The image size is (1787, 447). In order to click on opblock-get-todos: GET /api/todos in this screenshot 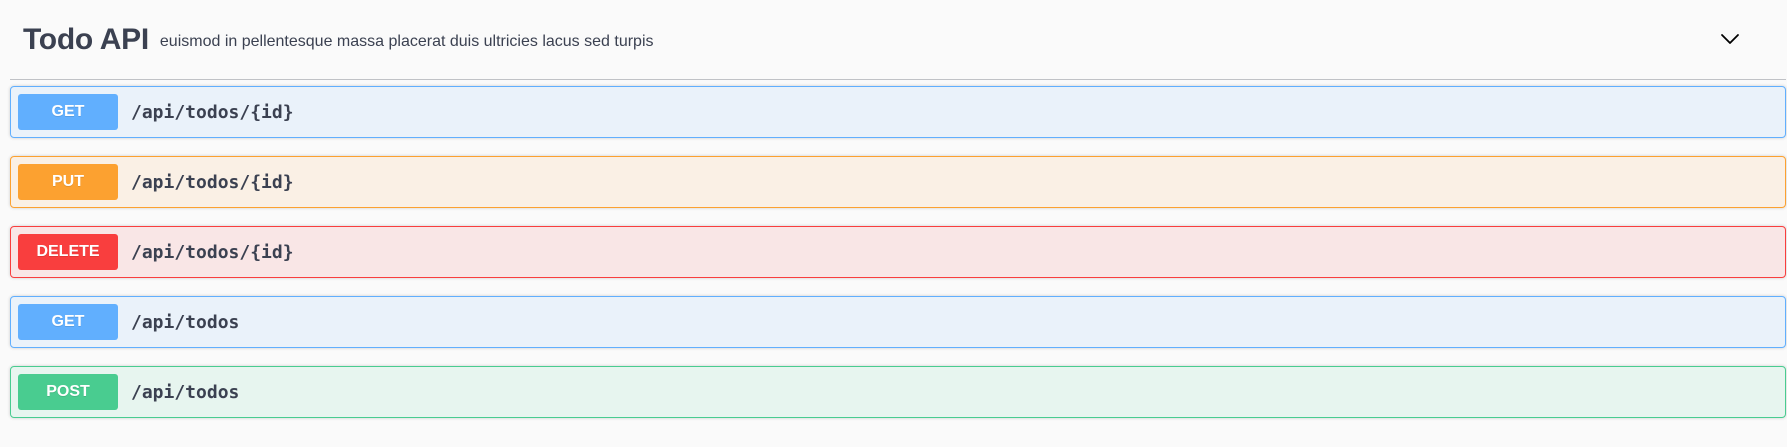, I will do `click(898, 322)`.